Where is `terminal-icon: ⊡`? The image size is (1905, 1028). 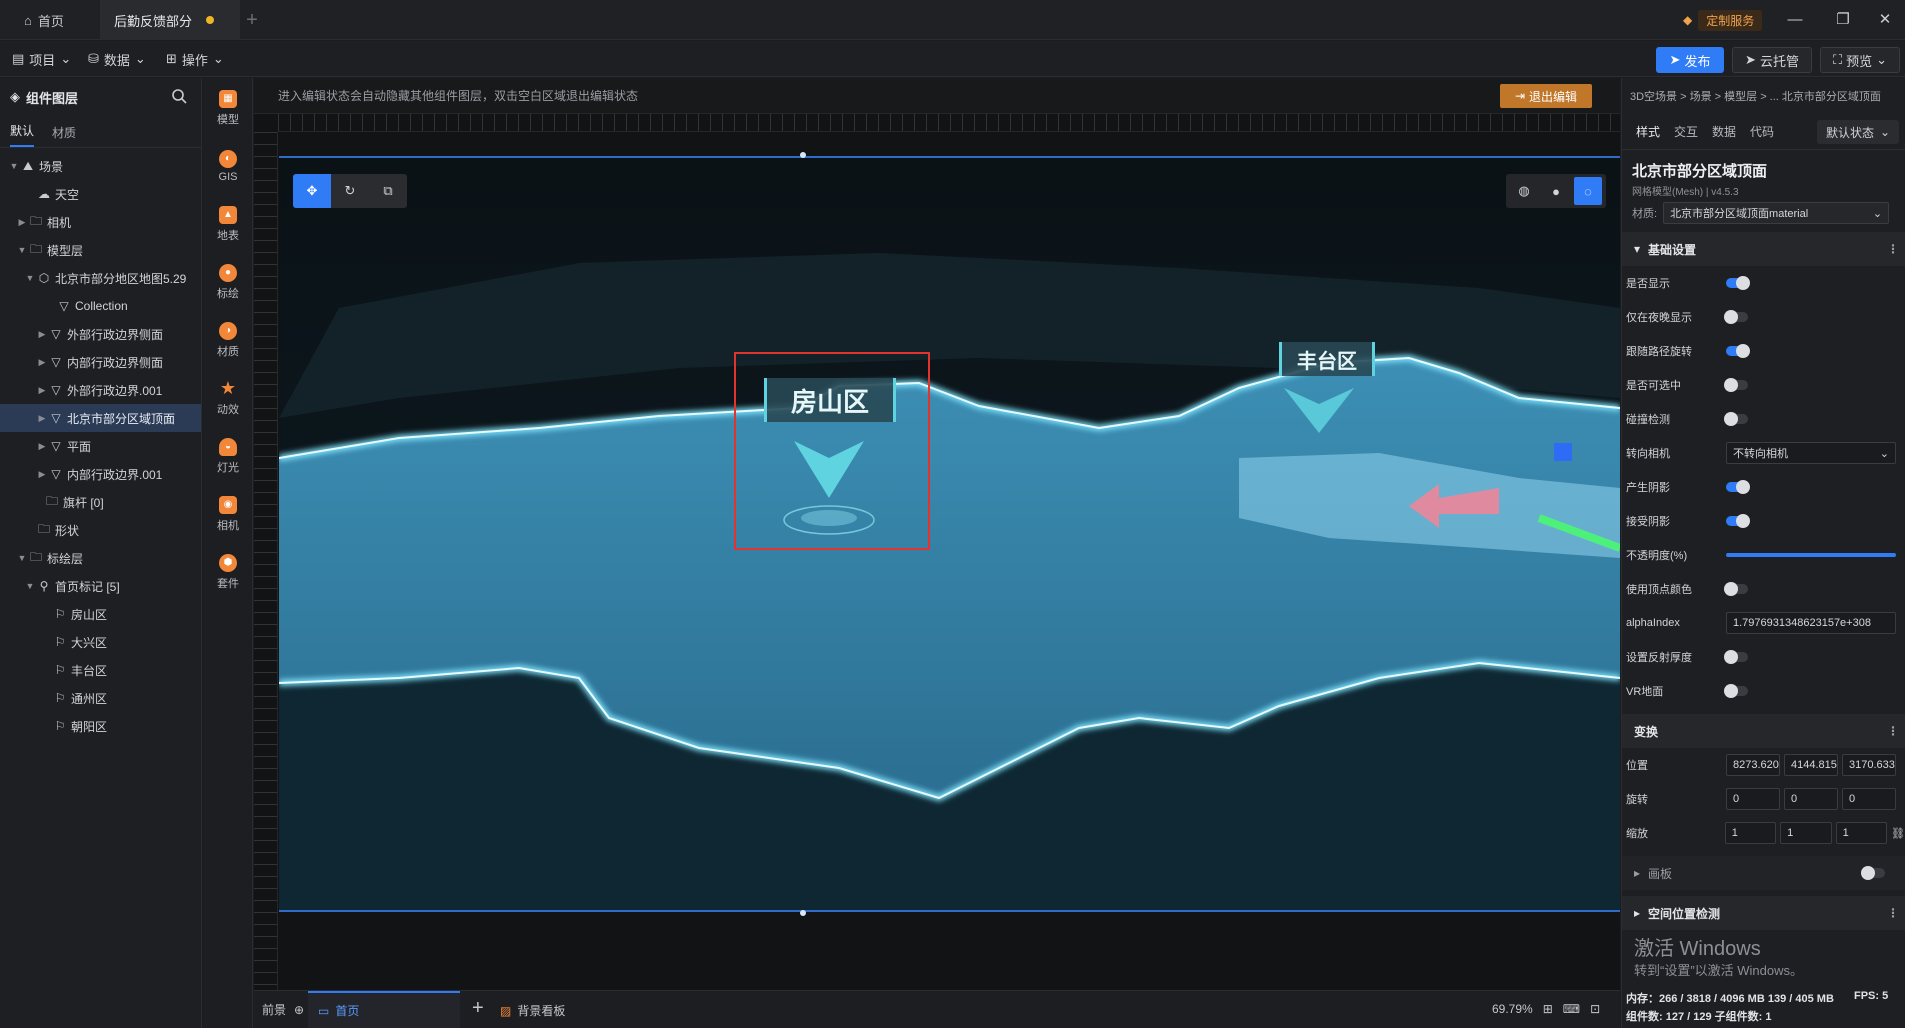 terminal-icon: ⊡ is located at coordinates (1595, 1009).